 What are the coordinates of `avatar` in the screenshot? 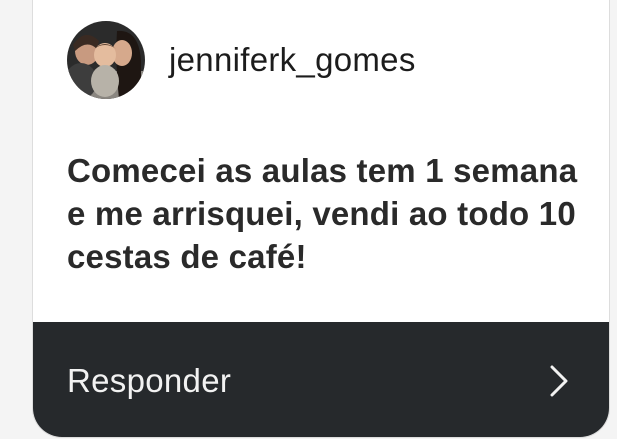 It's located at (106, 60).